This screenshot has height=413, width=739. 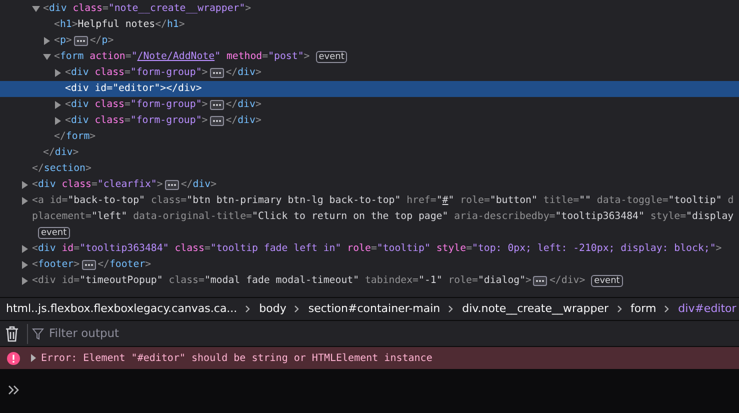 What do you see at coordinates (12, 334) in the screenshot?
I see `trash-icon` at bounding box center [12, 334].